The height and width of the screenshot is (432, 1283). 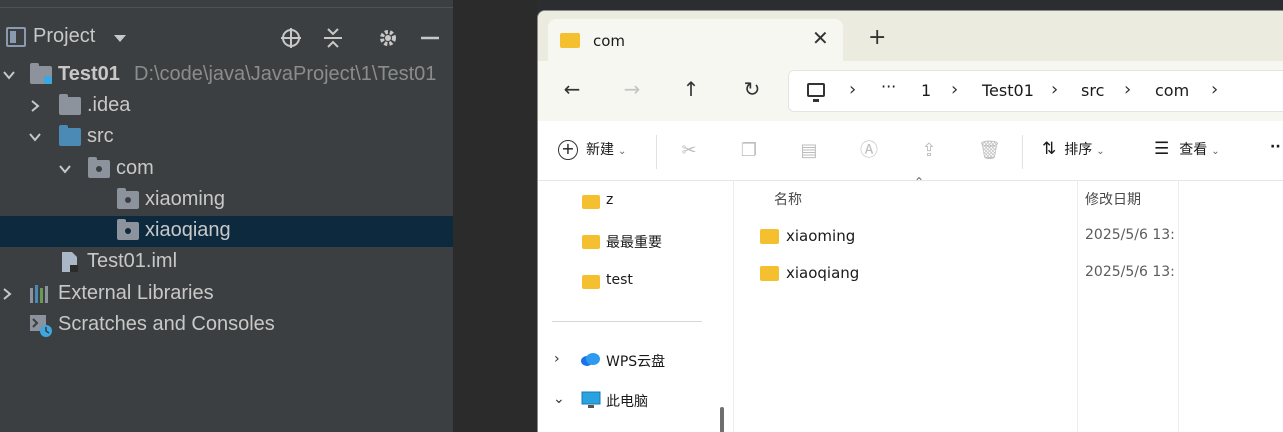 I want to click on scrollbar, so click(x=722, y=419).